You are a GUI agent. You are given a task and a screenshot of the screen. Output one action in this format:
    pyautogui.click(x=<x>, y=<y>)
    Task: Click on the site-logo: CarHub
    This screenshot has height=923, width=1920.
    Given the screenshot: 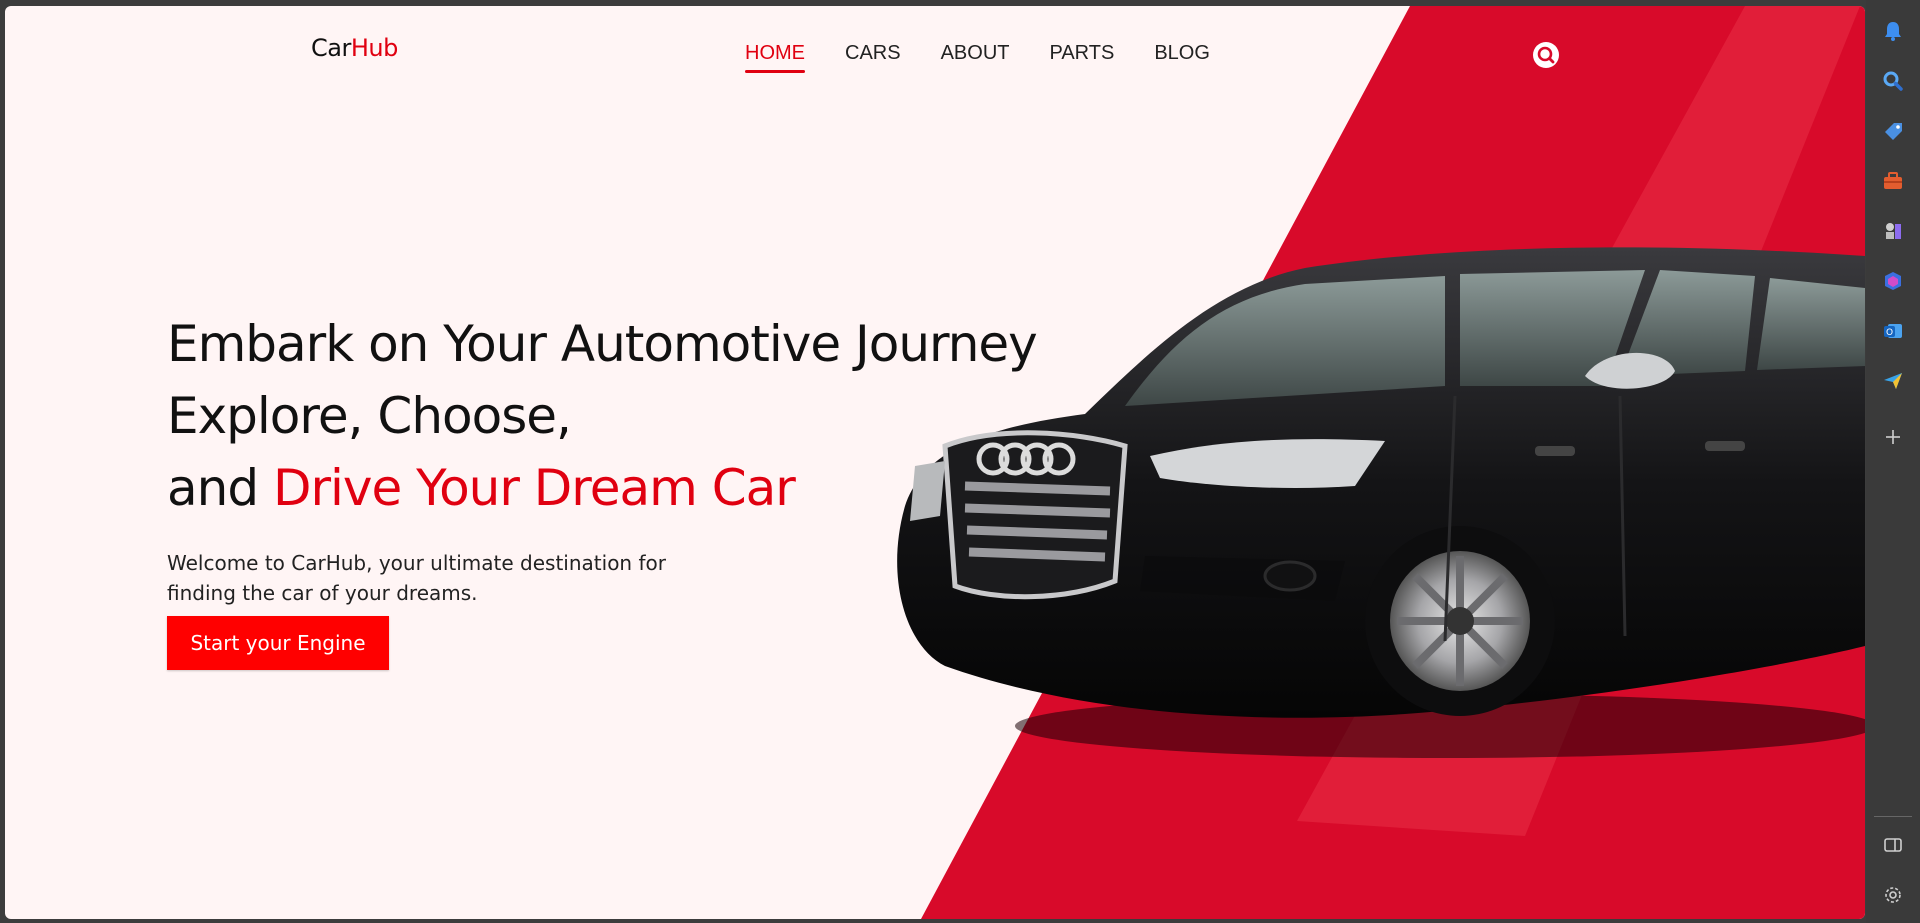 What is the action you would take?
    pyautogui.click(x=354, y=48)
    